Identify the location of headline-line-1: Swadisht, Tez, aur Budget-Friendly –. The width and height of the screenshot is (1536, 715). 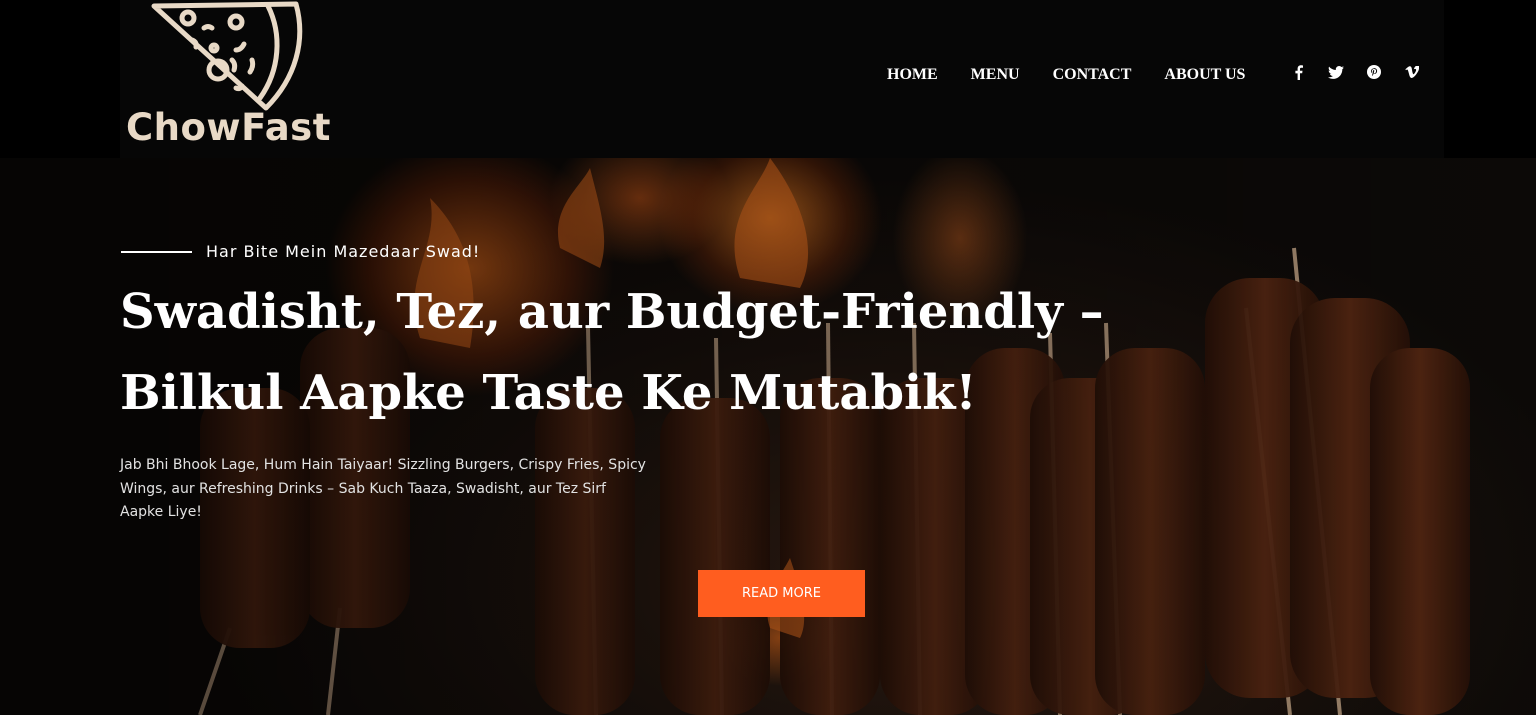
(612, 312).